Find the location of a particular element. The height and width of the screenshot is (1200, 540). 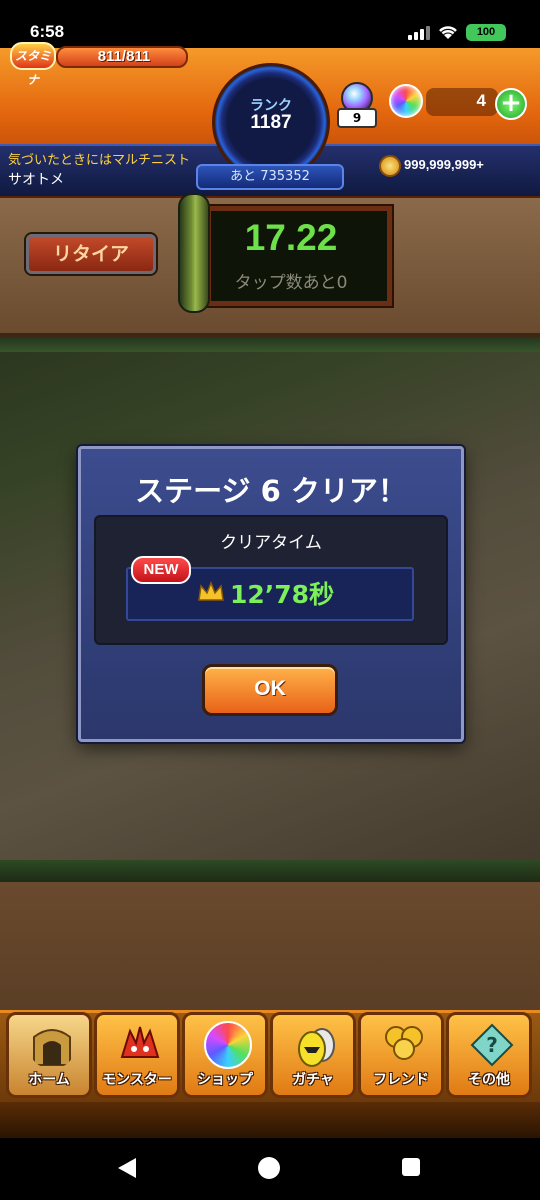

nav-friend-label: フレンド is located at coordinates (401, 1080).